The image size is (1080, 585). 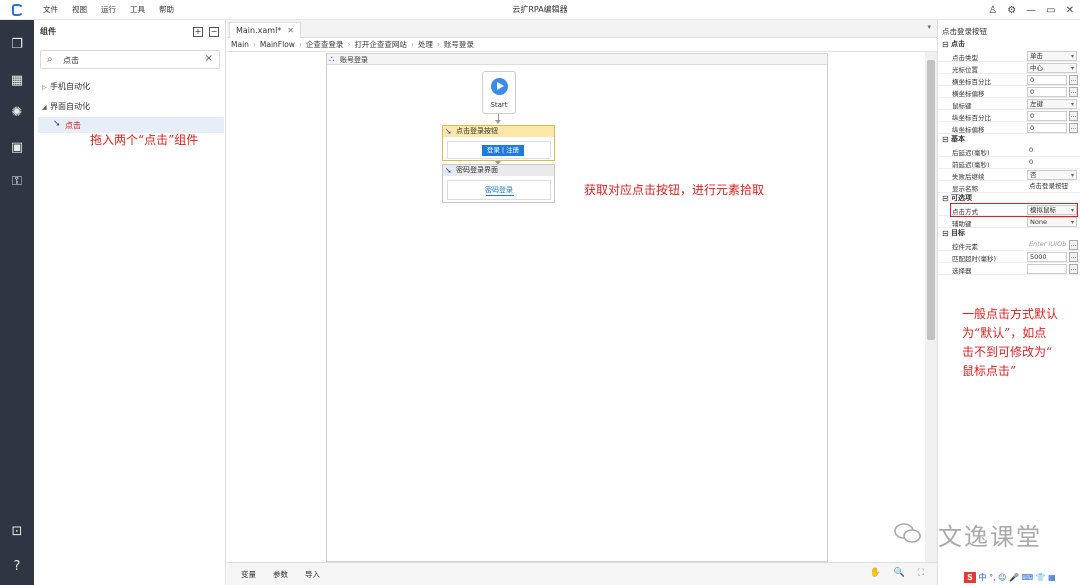 What do you see at coordinates (1022, 578) in the screenshot?
I see `ime-toolbar: S 中 °, ☺ 🎤 ⌨ 👕 ▦` at bounding box center [1022, 578].